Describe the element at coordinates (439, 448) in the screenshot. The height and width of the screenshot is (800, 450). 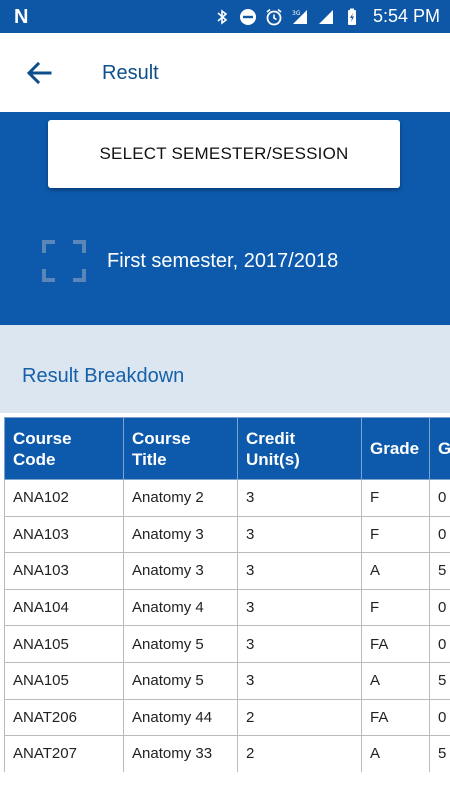
I see `header-grade-point: G` at that location.